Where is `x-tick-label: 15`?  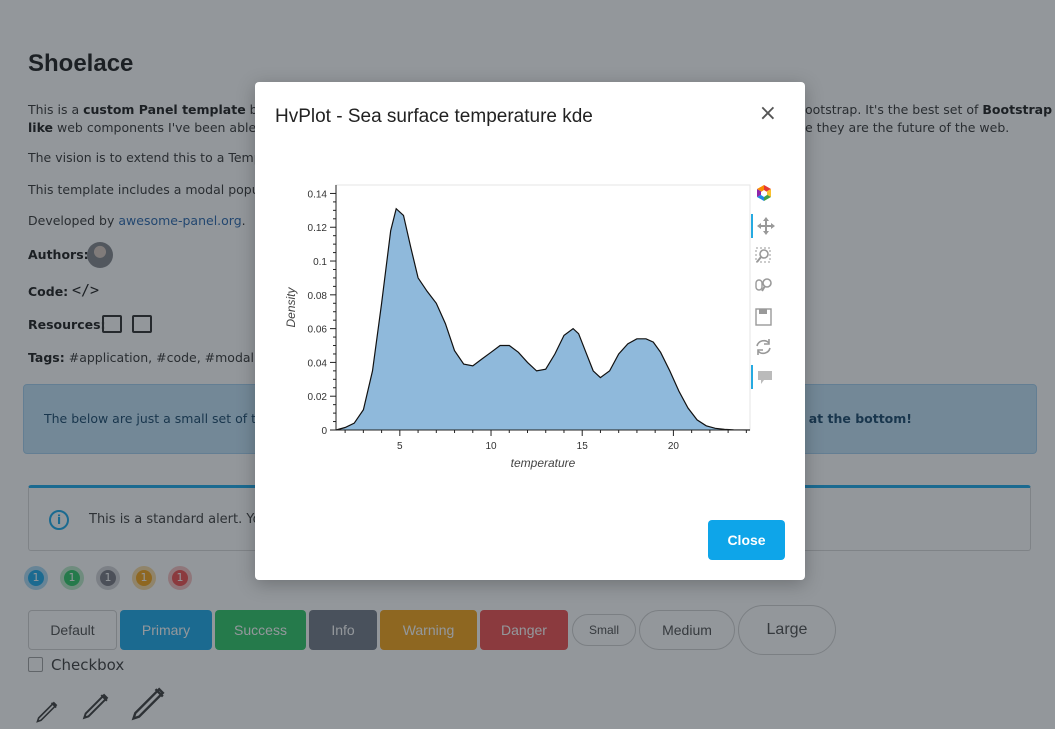
x-tick-label: 15 is located at coordinates (583, 446).